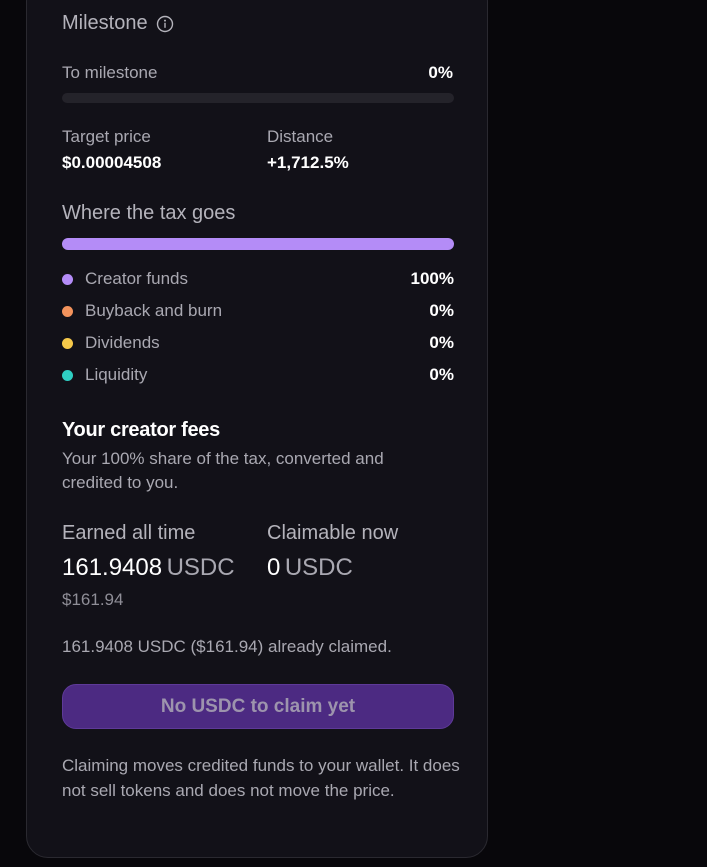 This screenshot has width=707, height=867. I want to click on tax-row-label: Creator funds, so click(136, 278).